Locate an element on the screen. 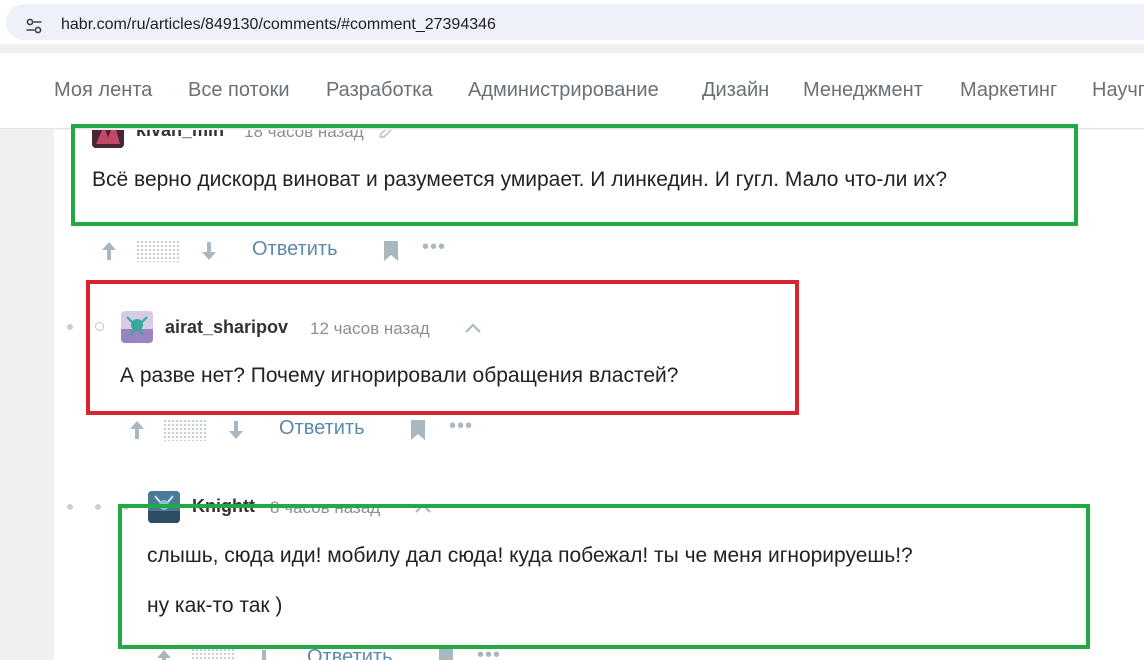 This screenshot has height=660, width=1144. nav-item-my-feed: Моя лента is located at coordinates (103, 90).